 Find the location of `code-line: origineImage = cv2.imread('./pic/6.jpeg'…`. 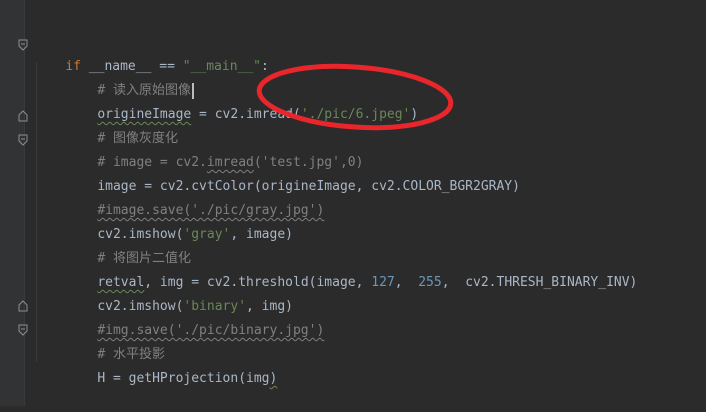

code-line: origineImage = cv2.imread('./pic/6.jpeg'… is located at coordinates (242, 102).